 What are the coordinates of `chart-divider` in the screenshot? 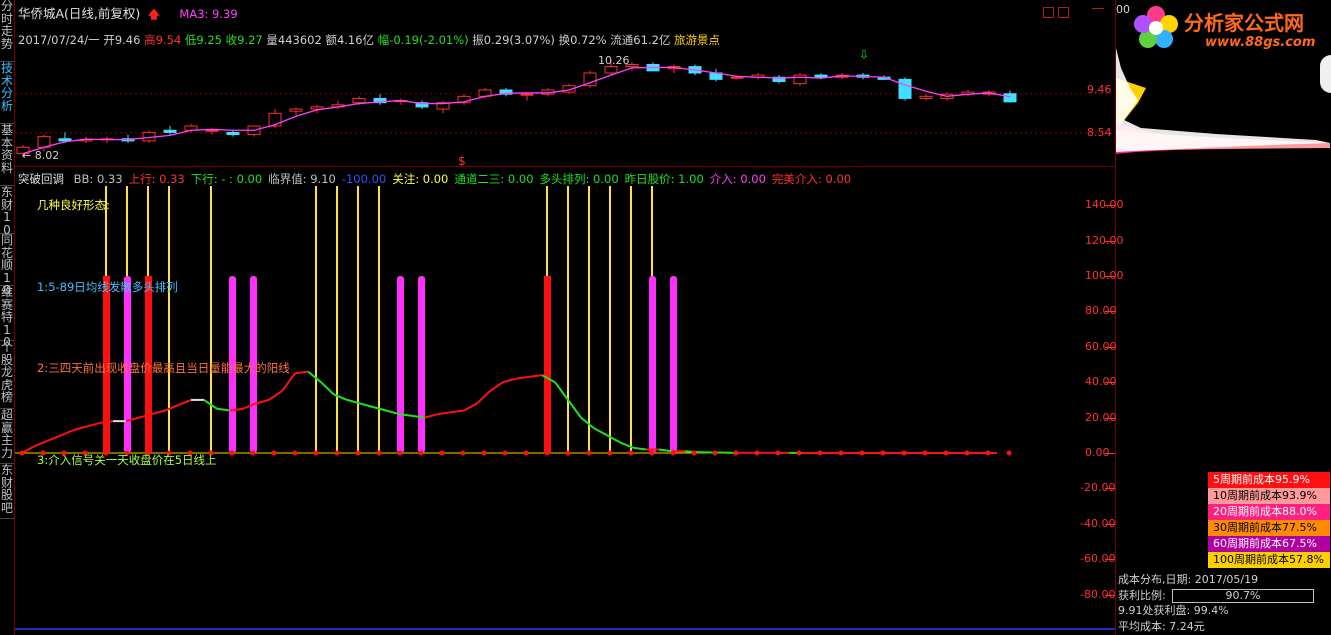 It's located at (565, 166).